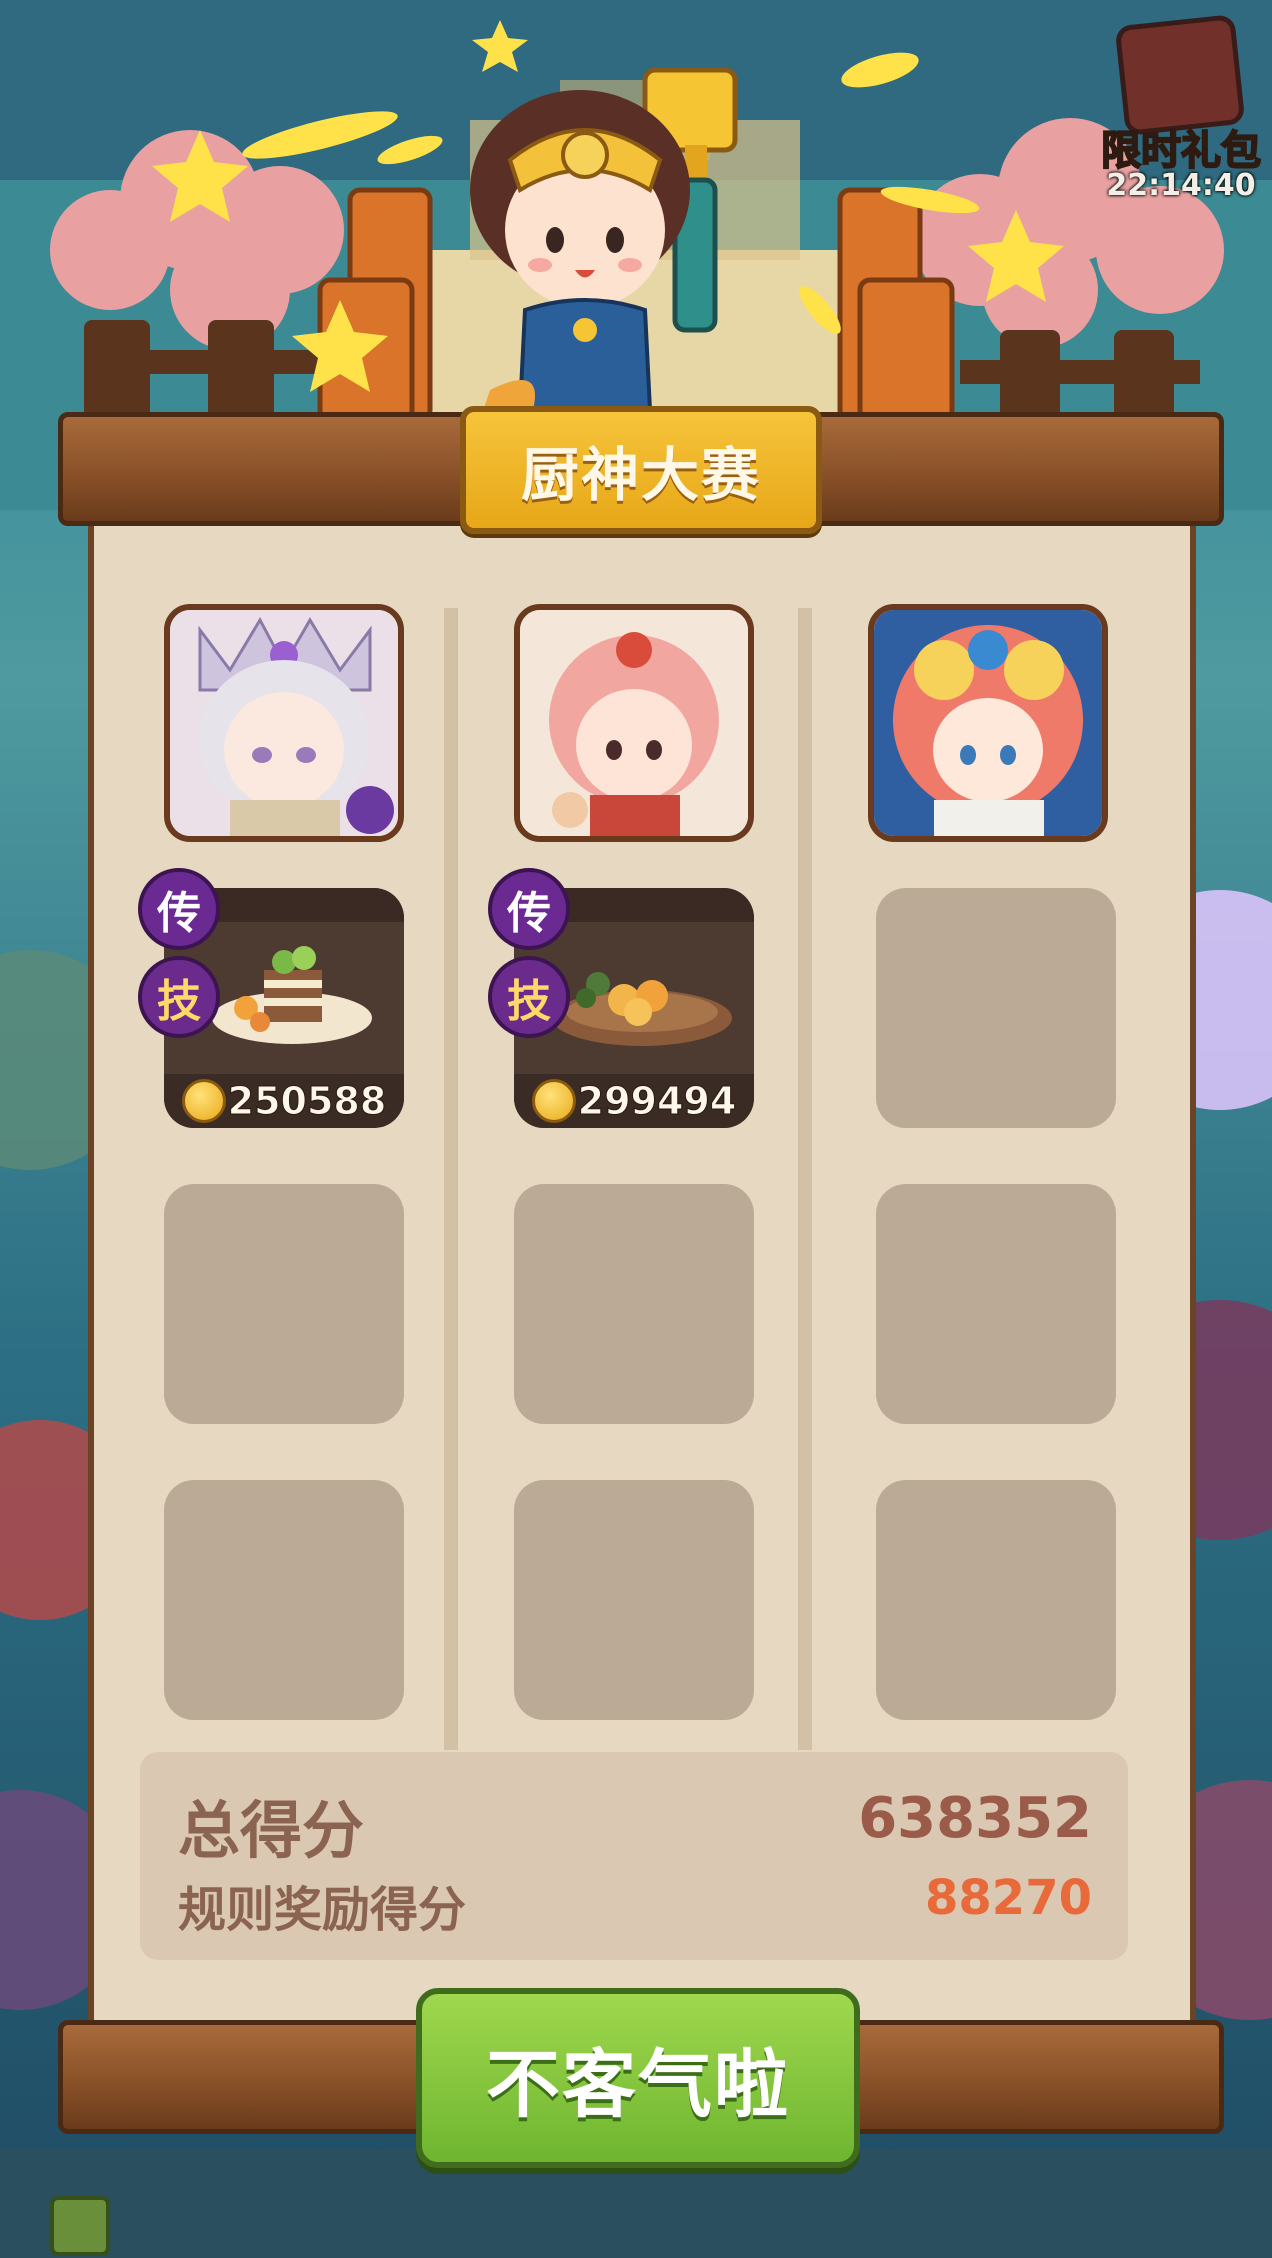 This screenshot has height=2258, width=1272. Describe the element at coordinates (307, 1101) in the screenshot. I see `dish-price: 250588` at that location.